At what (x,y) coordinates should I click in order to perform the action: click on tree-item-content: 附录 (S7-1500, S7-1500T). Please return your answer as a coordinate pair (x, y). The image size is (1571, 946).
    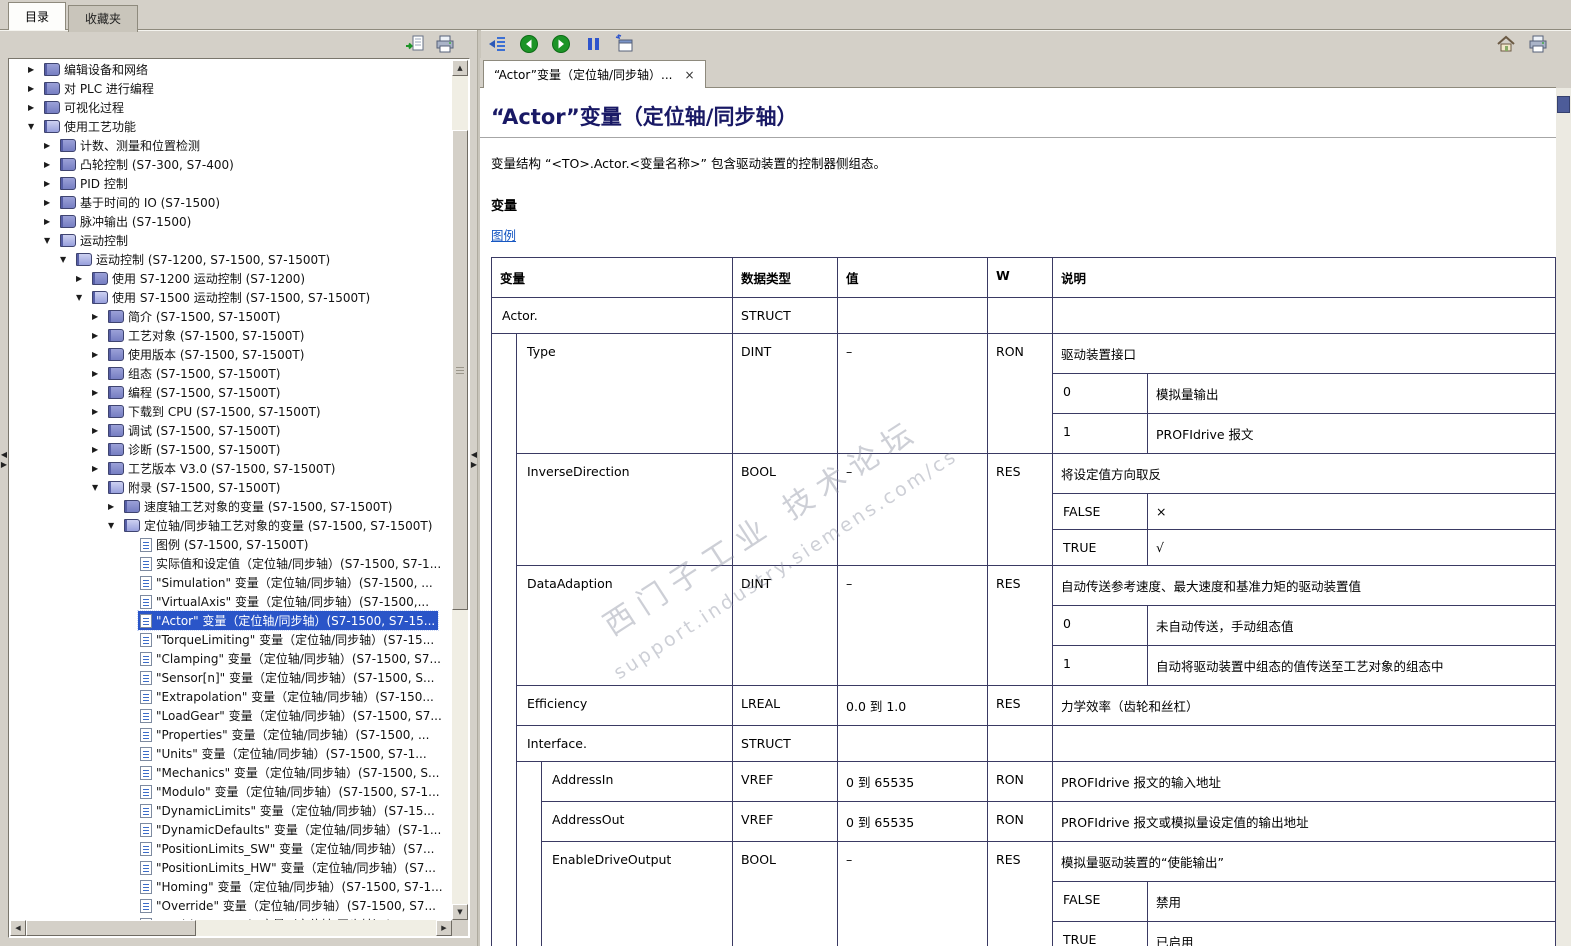
    Looking at the image, I should click on (194, 487).